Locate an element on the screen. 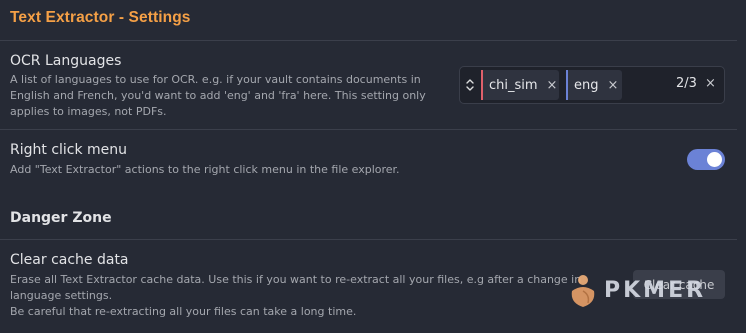  language-chip-chi-sim: chi_sim × is located at coordinates (520, 85).